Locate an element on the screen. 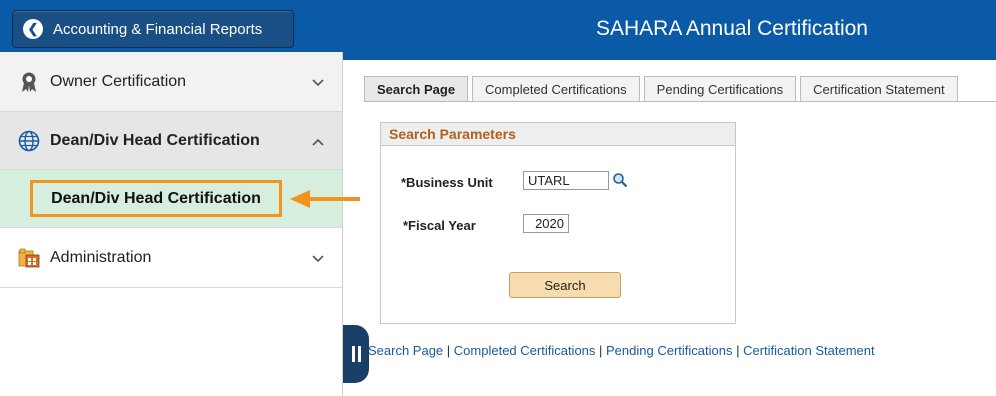 The height and width of the screenshot is (396, 996). search-button: Search is located at coordinates (565, 285).